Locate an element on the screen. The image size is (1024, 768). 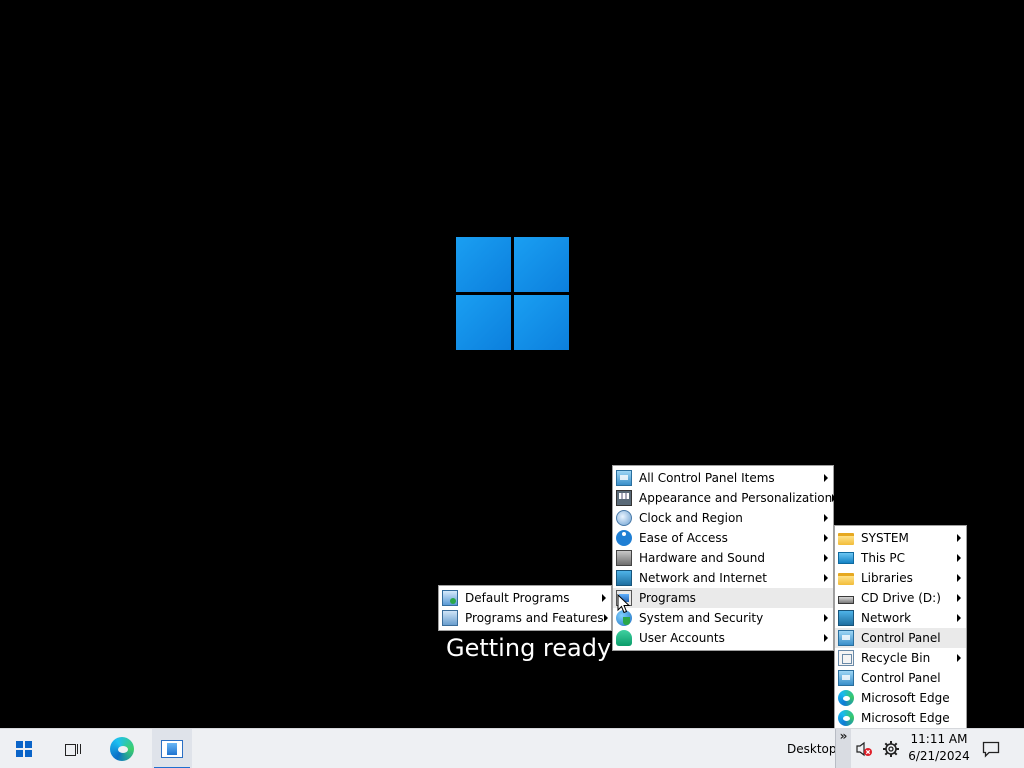
taskbar-edge-button is located at coordinates (122, 748).